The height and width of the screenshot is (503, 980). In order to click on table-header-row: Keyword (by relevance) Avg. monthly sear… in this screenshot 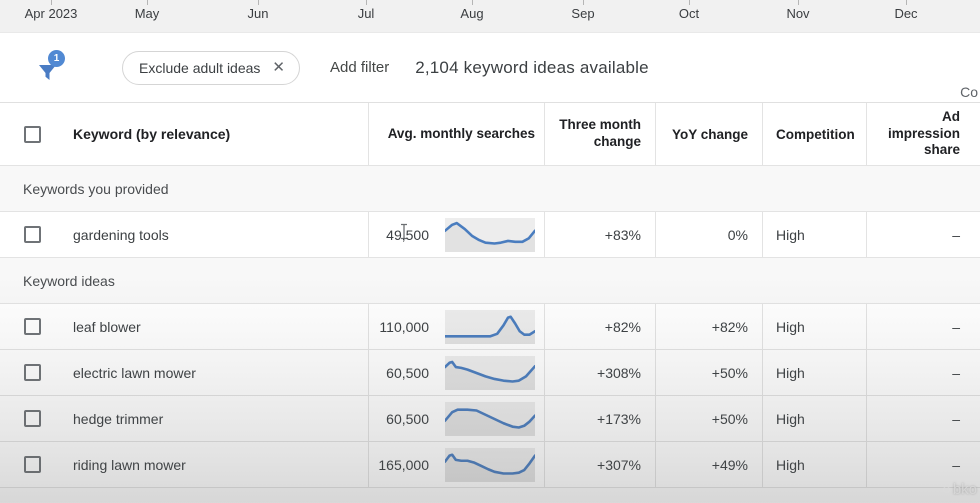, I will do `click(490, 134)`.